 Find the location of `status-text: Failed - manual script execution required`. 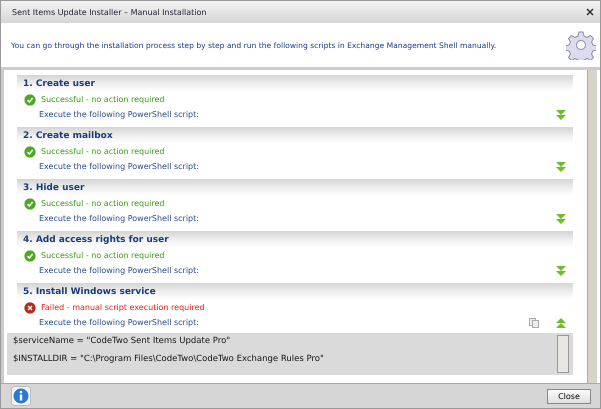

status-text: Failed - manual script execution required is located at coordinates (123, 307).